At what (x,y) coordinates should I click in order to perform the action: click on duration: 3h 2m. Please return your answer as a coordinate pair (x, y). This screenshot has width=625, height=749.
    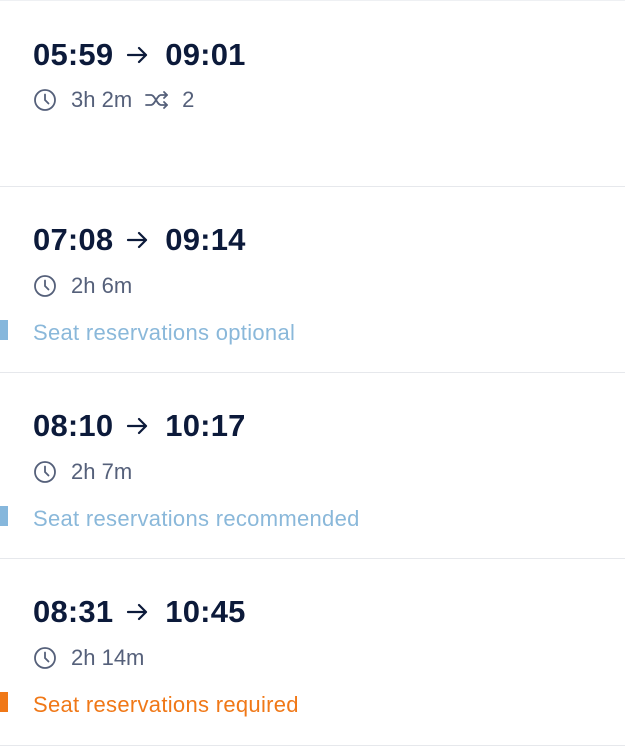
    Looking at the image, I should click on (102, 99).